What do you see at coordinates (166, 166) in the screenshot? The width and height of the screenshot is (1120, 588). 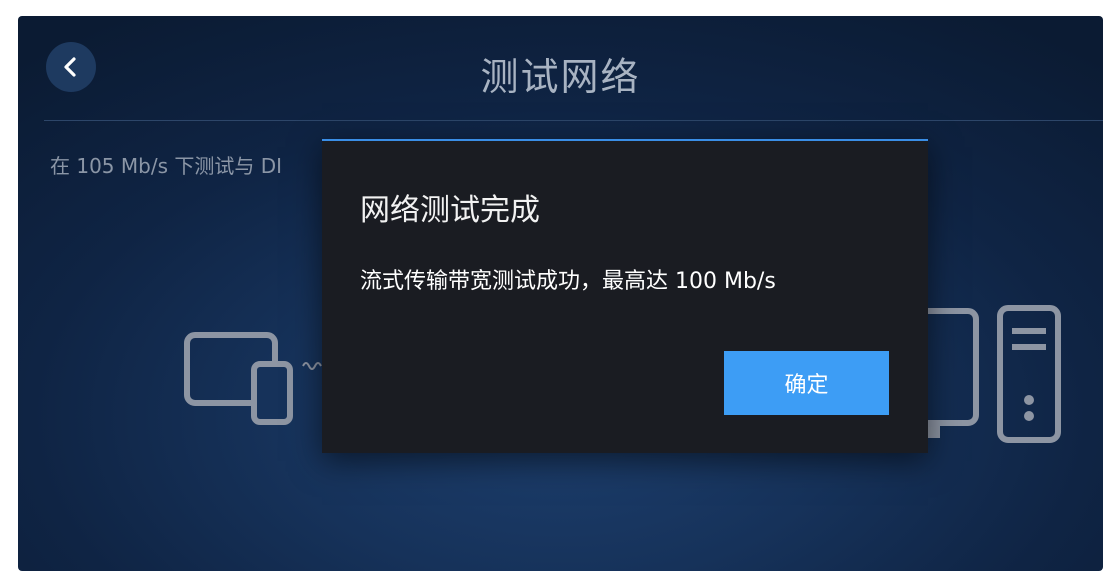 I see `test-info-text: 在 105 Mb/s 下测试与 DI` at bounding box center [166, 166].